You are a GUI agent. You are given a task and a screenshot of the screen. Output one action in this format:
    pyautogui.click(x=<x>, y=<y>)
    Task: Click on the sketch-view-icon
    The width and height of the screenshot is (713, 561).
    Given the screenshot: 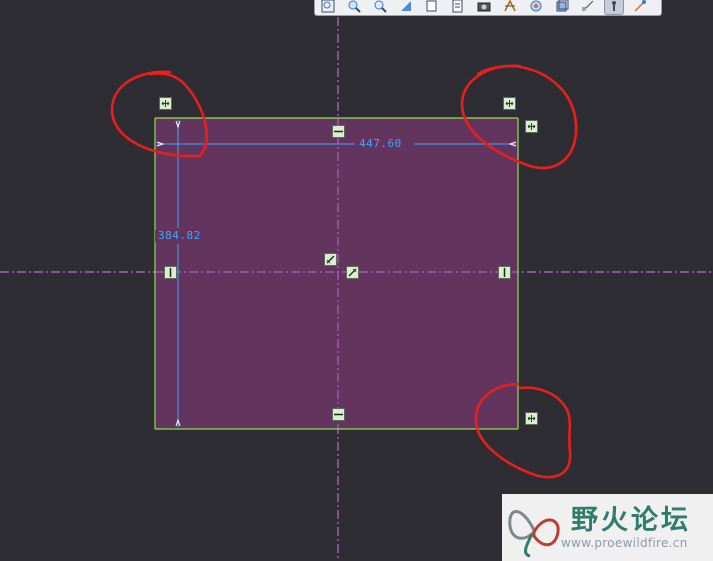 What is the action you would take?
    pyautogui.click(x=588, y=6)
    